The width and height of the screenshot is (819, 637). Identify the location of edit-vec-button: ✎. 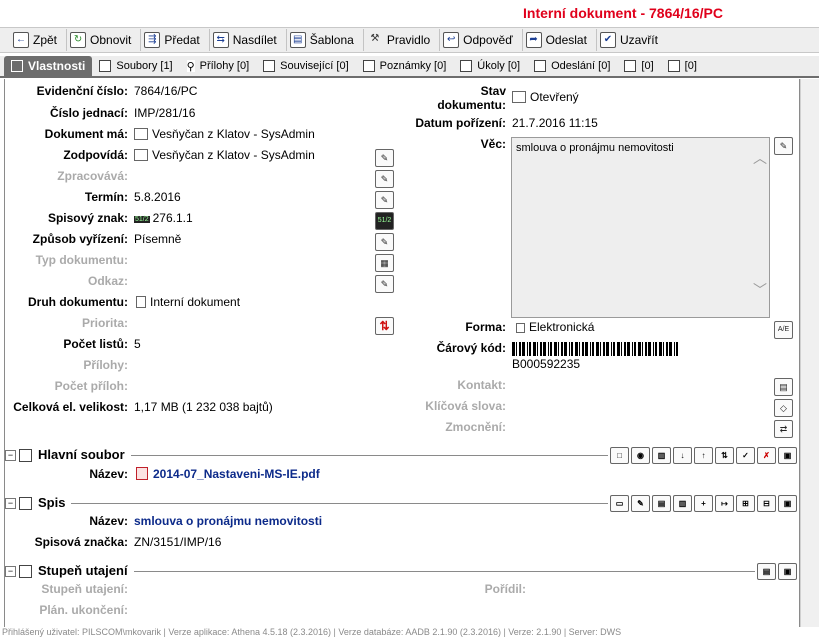
(783, 146).